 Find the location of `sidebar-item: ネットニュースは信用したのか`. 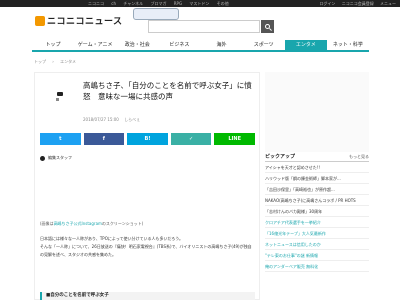

sidebar-item: ネットニュースは信用したのか is located at coordinates (317, 244).